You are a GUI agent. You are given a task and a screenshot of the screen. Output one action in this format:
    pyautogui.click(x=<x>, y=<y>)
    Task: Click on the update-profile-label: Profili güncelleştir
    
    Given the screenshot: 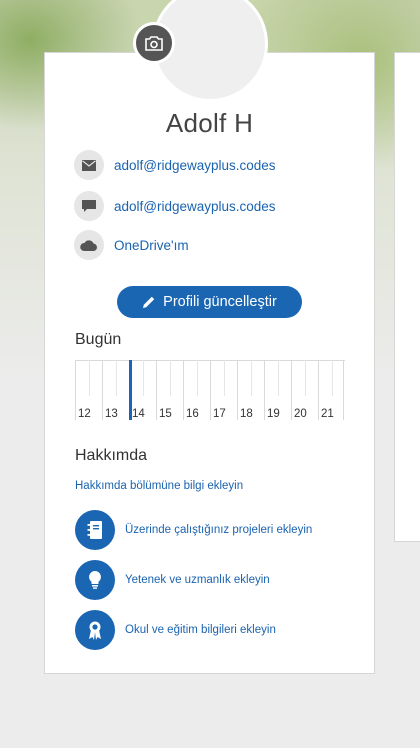 What is the action you would take?
    pyautogui.click(x=220, y=302)
    